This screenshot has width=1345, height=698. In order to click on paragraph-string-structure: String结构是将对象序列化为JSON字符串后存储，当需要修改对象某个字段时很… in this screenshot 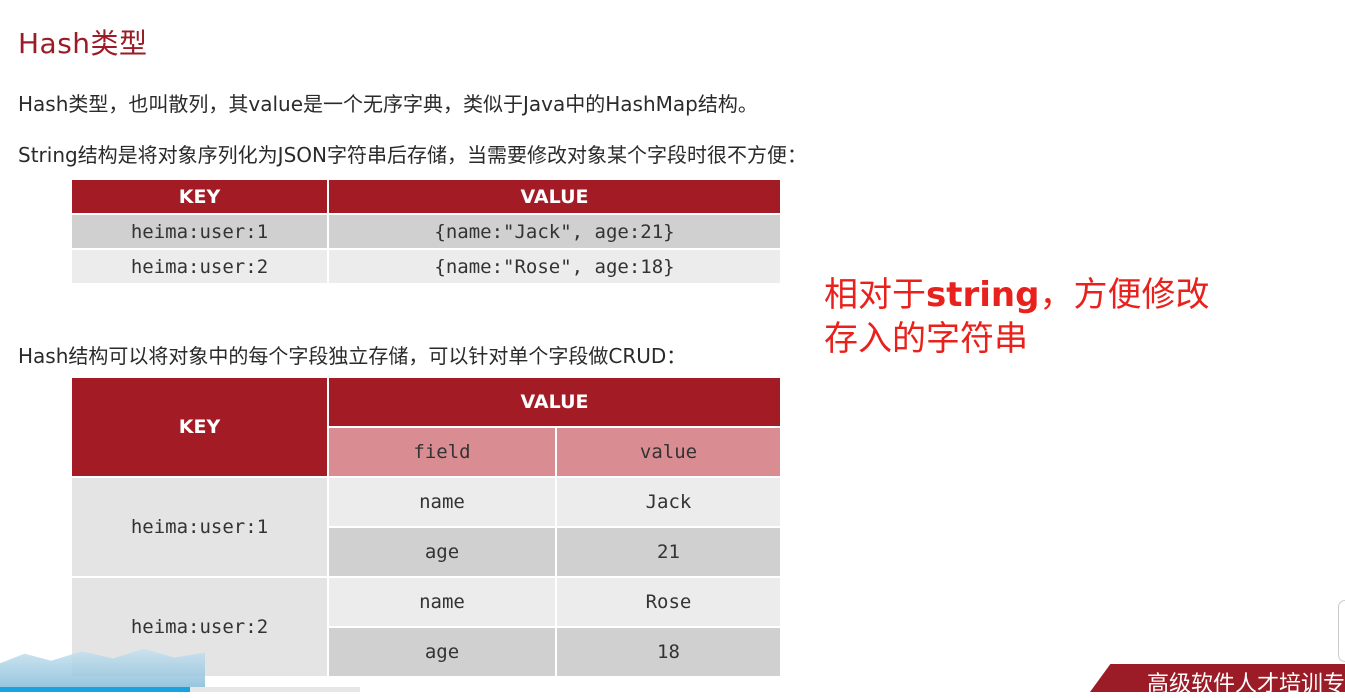, I will do `click(412, 155)`.